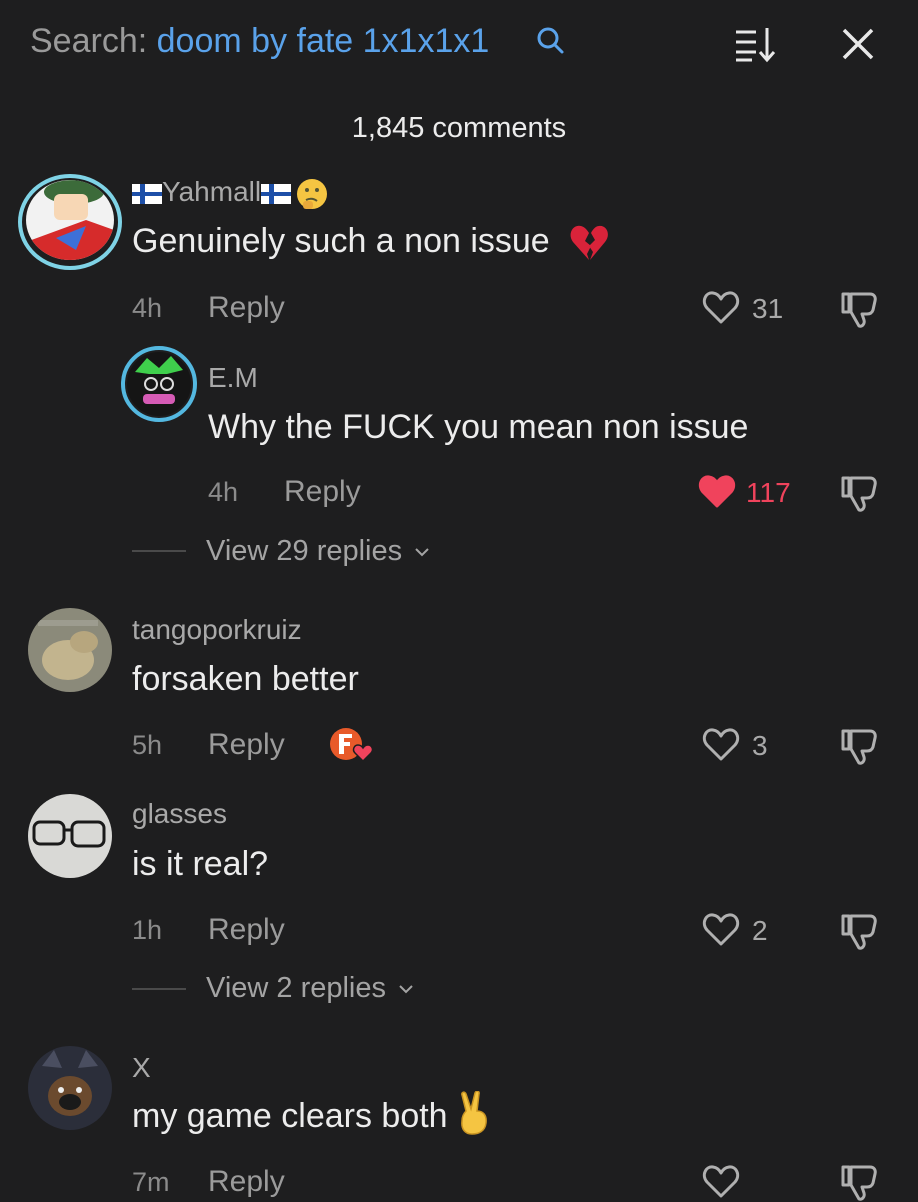 The image size is (918, 1202). Describe the element at coordinates (151, 1182) in the screenshot. I see `comment-time: 7m` at that location.